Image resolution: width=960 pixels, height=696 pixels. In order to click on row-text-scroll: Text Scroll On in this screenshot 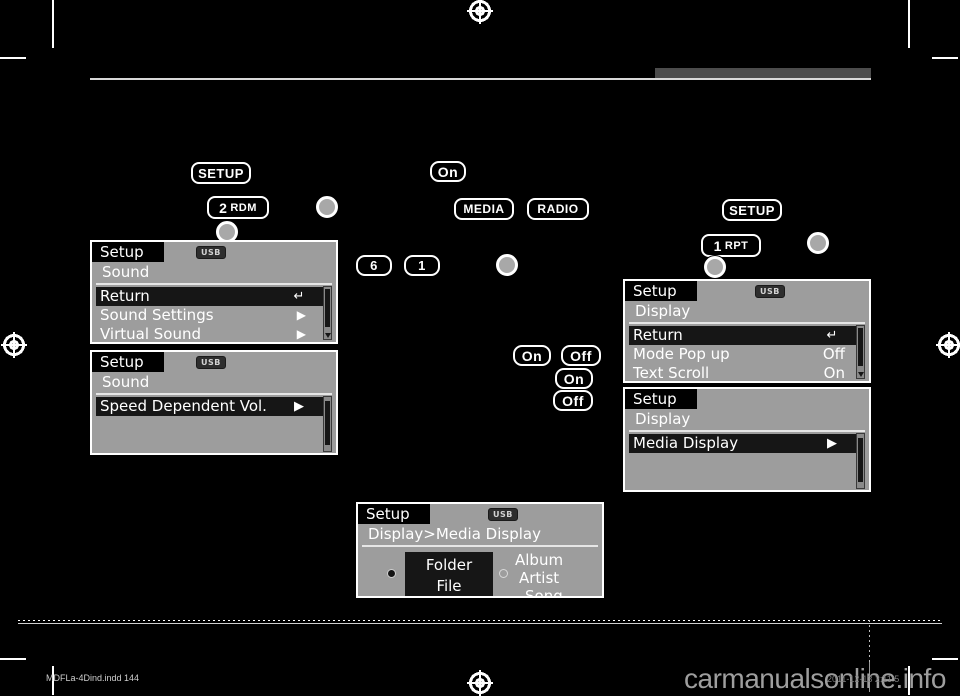, I will do `click(747, 373)`.